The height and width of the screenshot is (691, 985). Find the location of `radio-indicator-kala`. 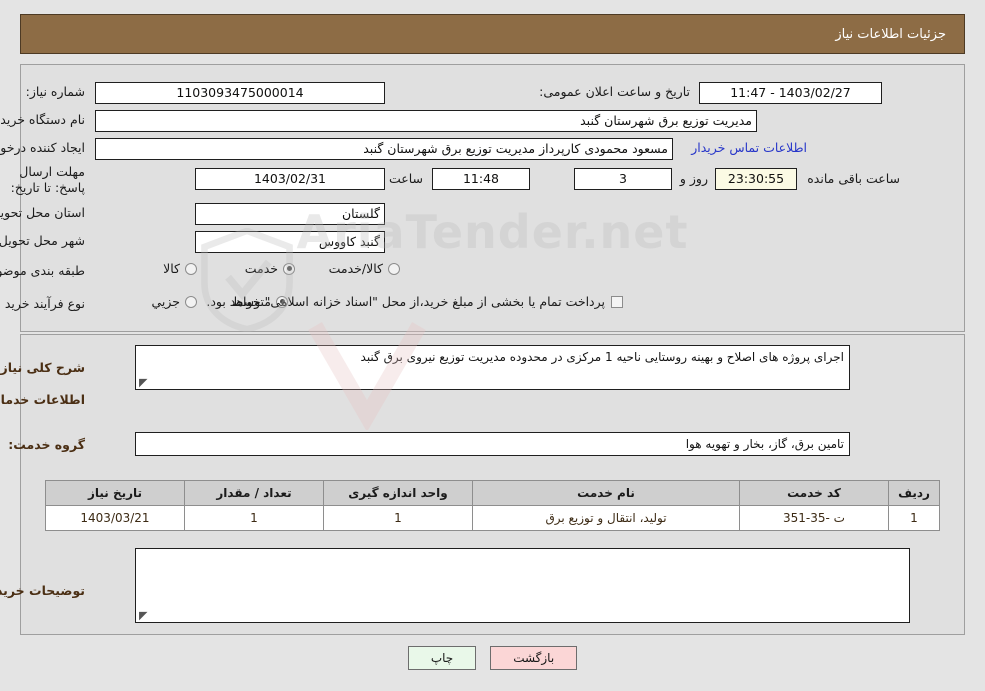

radio-indicator-kala is located at coordinates (191, 268).